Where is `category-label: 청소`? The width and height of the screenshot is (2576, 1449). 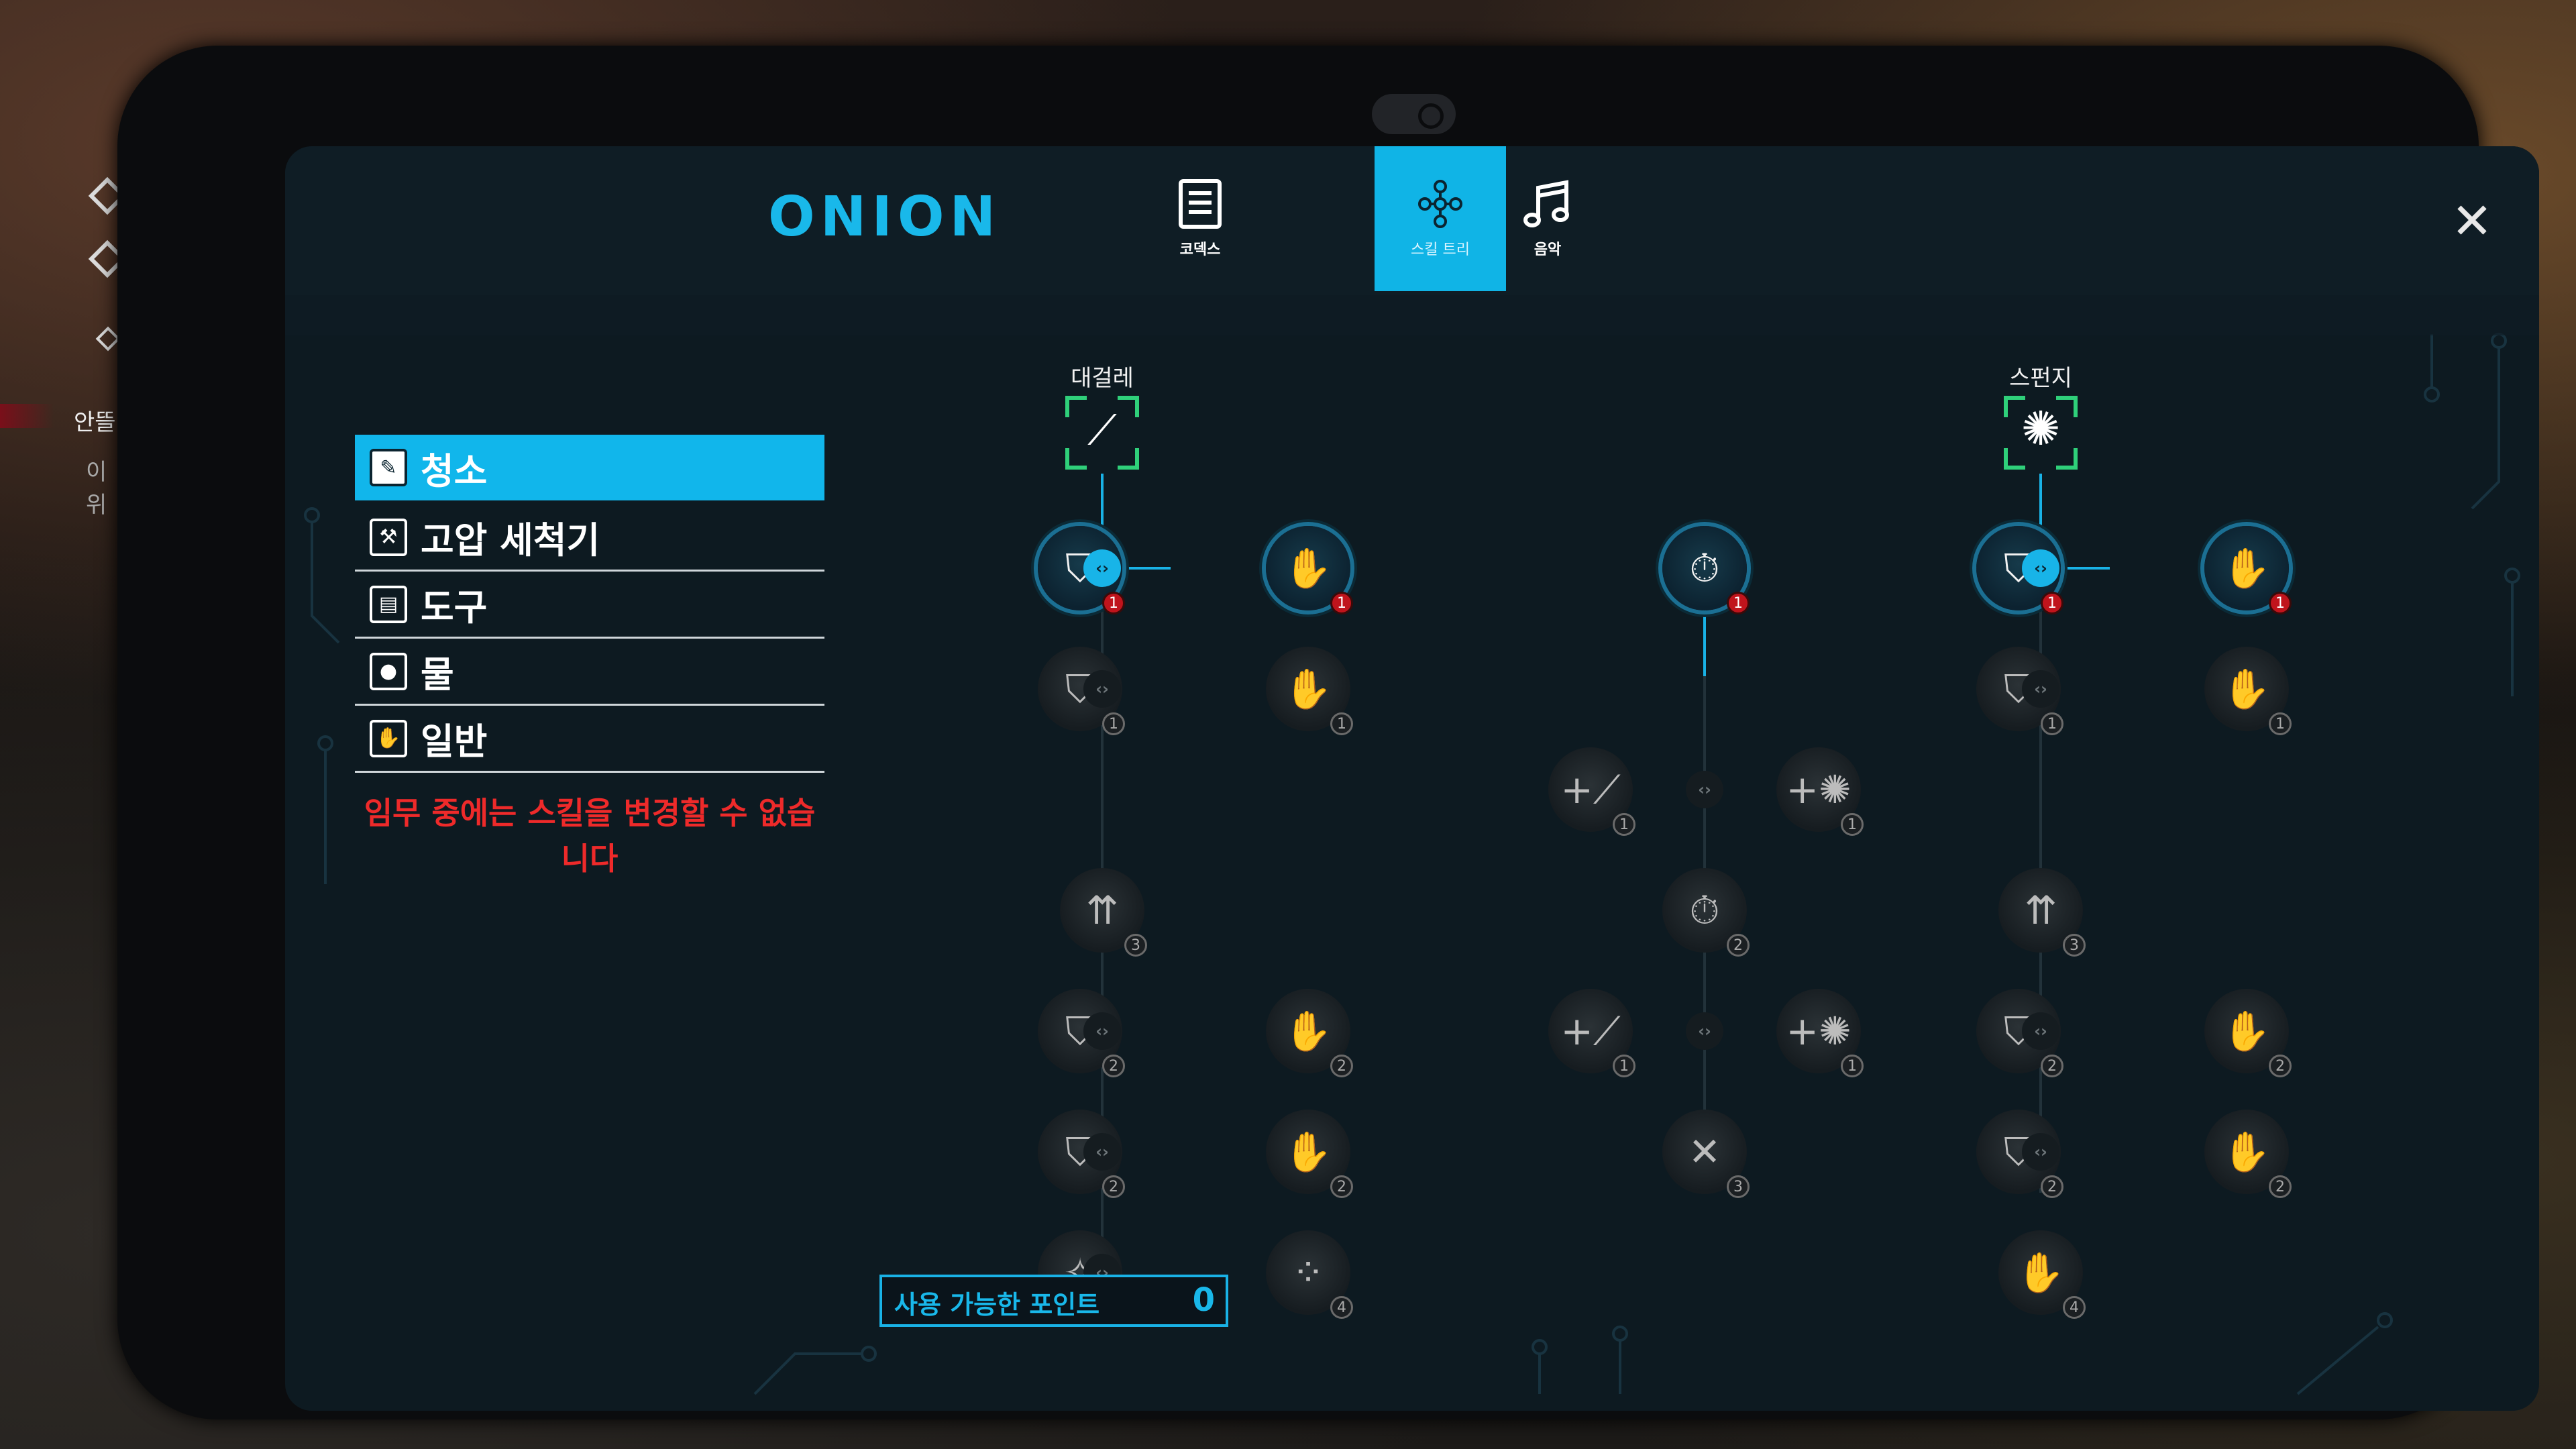 category-label: 청소 is located at coordinates (454, 470).